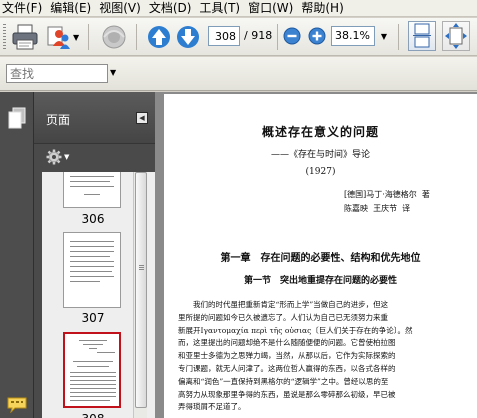 The width and height of the screenshot is (477, 418). What do you see at coordinates (320, 281) in the screenshot?
I see `section-heading: 第一节 突出地重提存在问题的必要性` at bounding box center [320, 281].